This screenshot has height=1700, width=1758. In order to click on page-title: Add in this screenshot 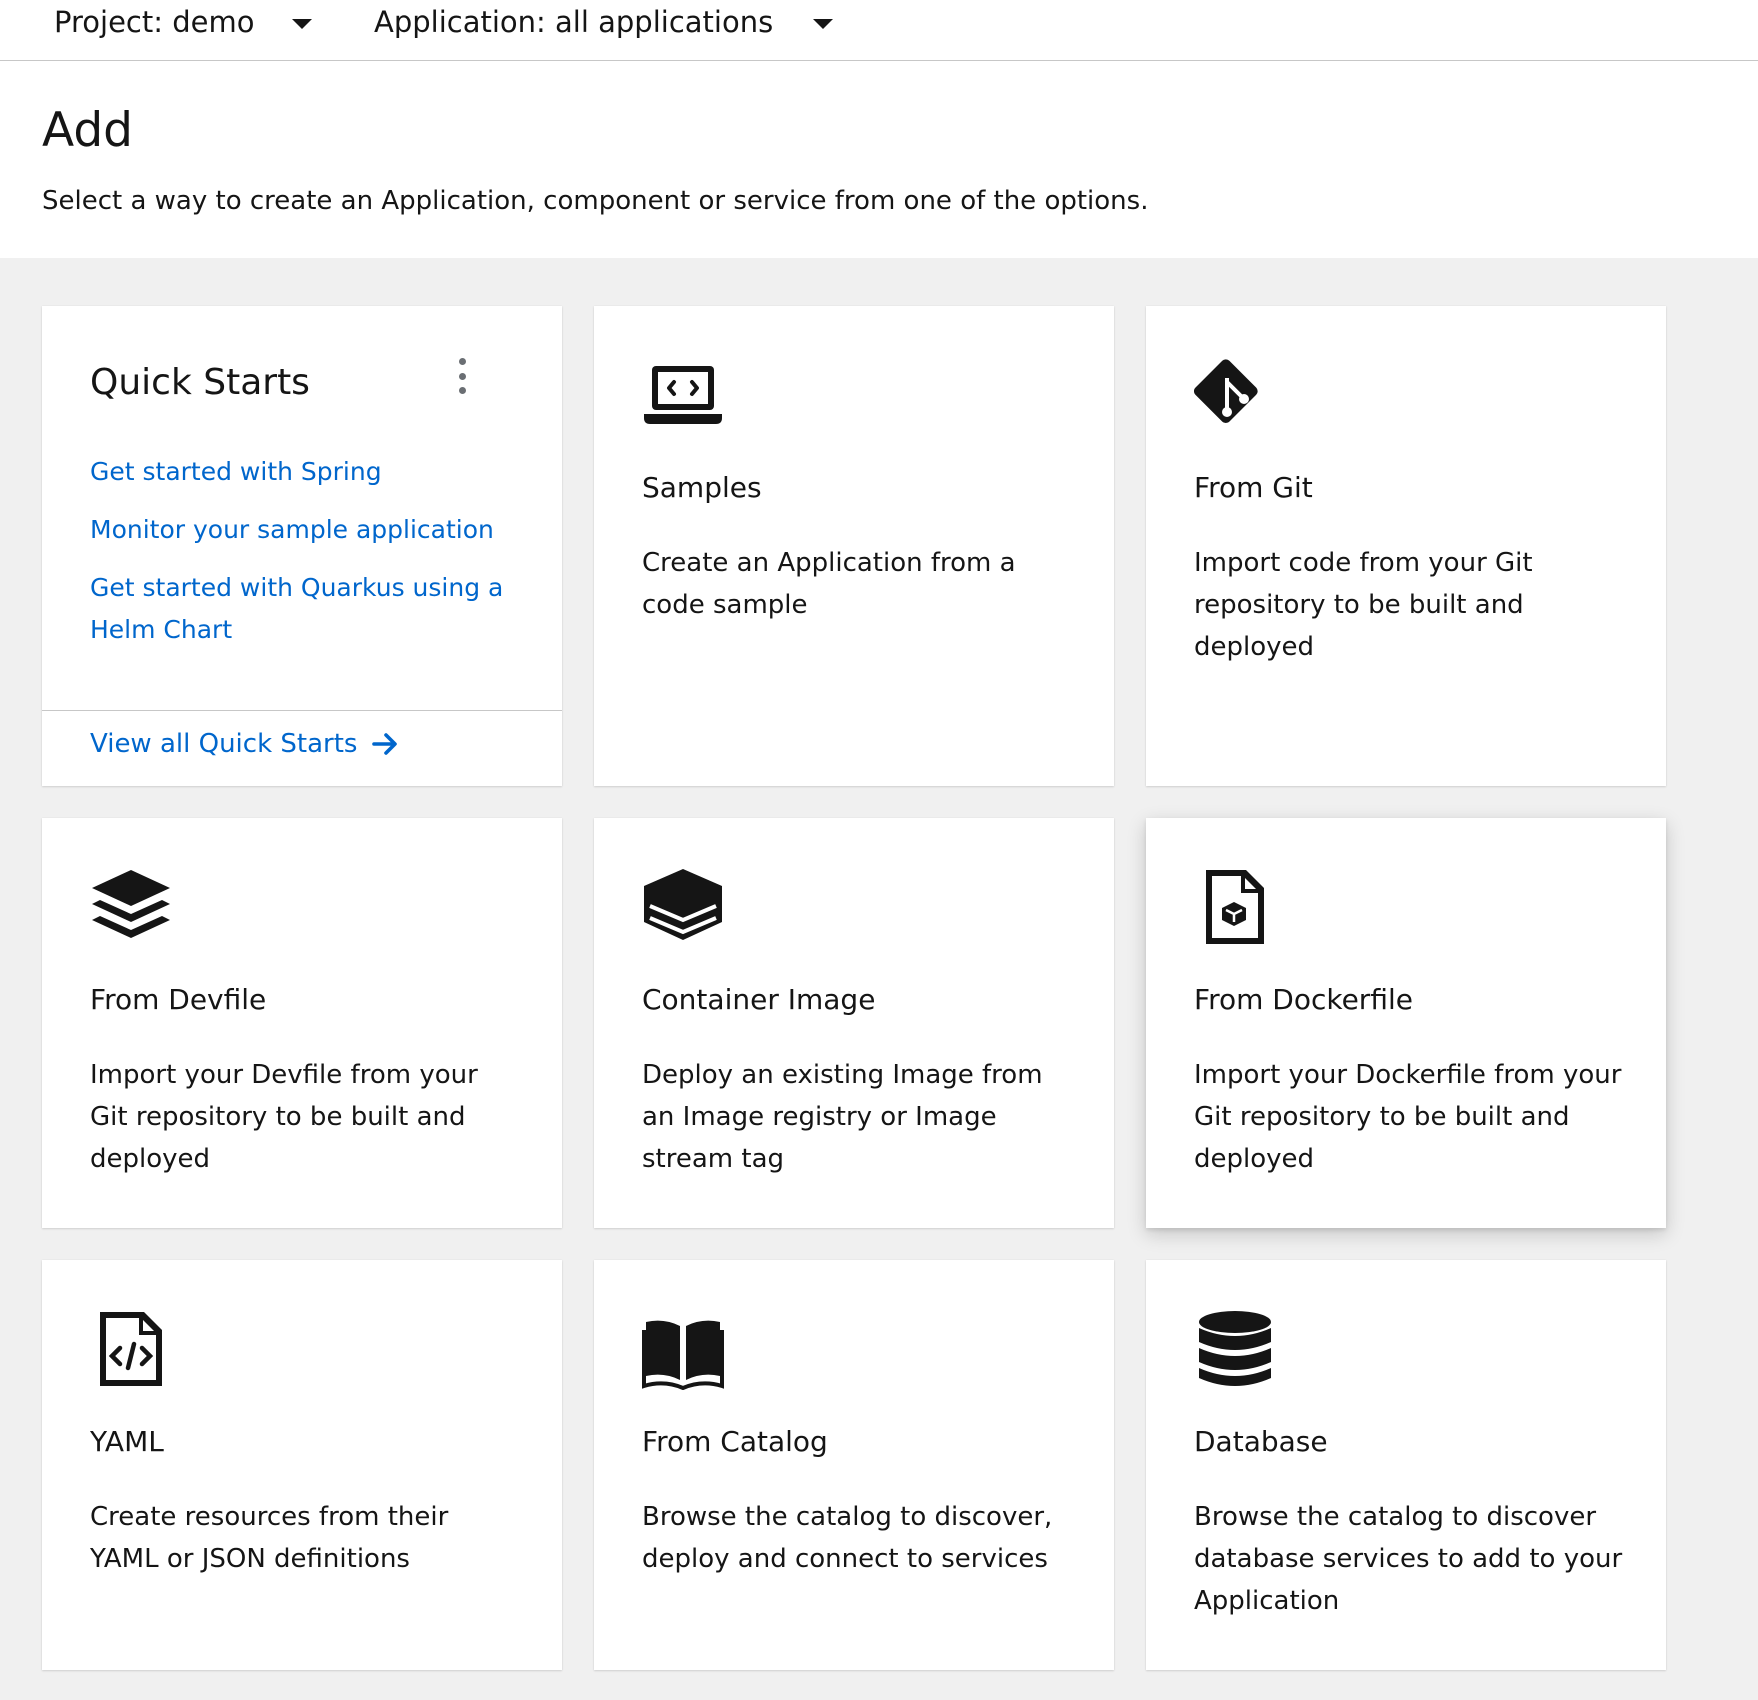, I will do `click(87, 130)`.